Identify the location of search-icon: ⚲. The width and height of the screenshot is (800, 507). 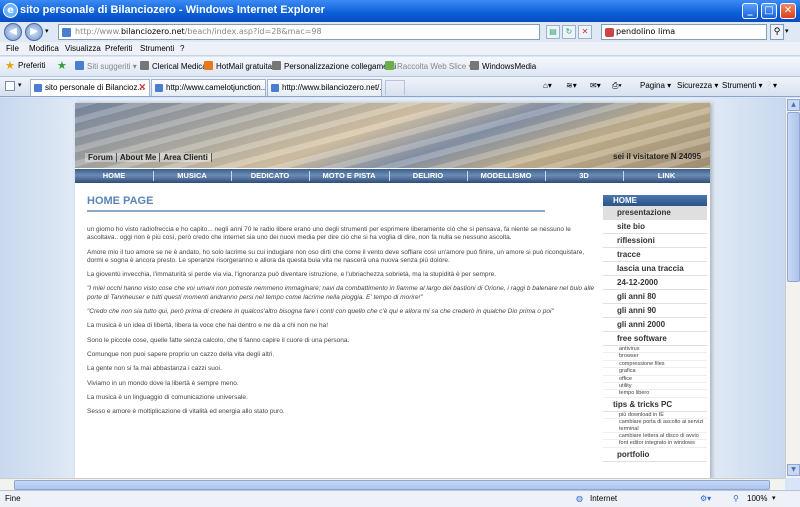
(777, 32).